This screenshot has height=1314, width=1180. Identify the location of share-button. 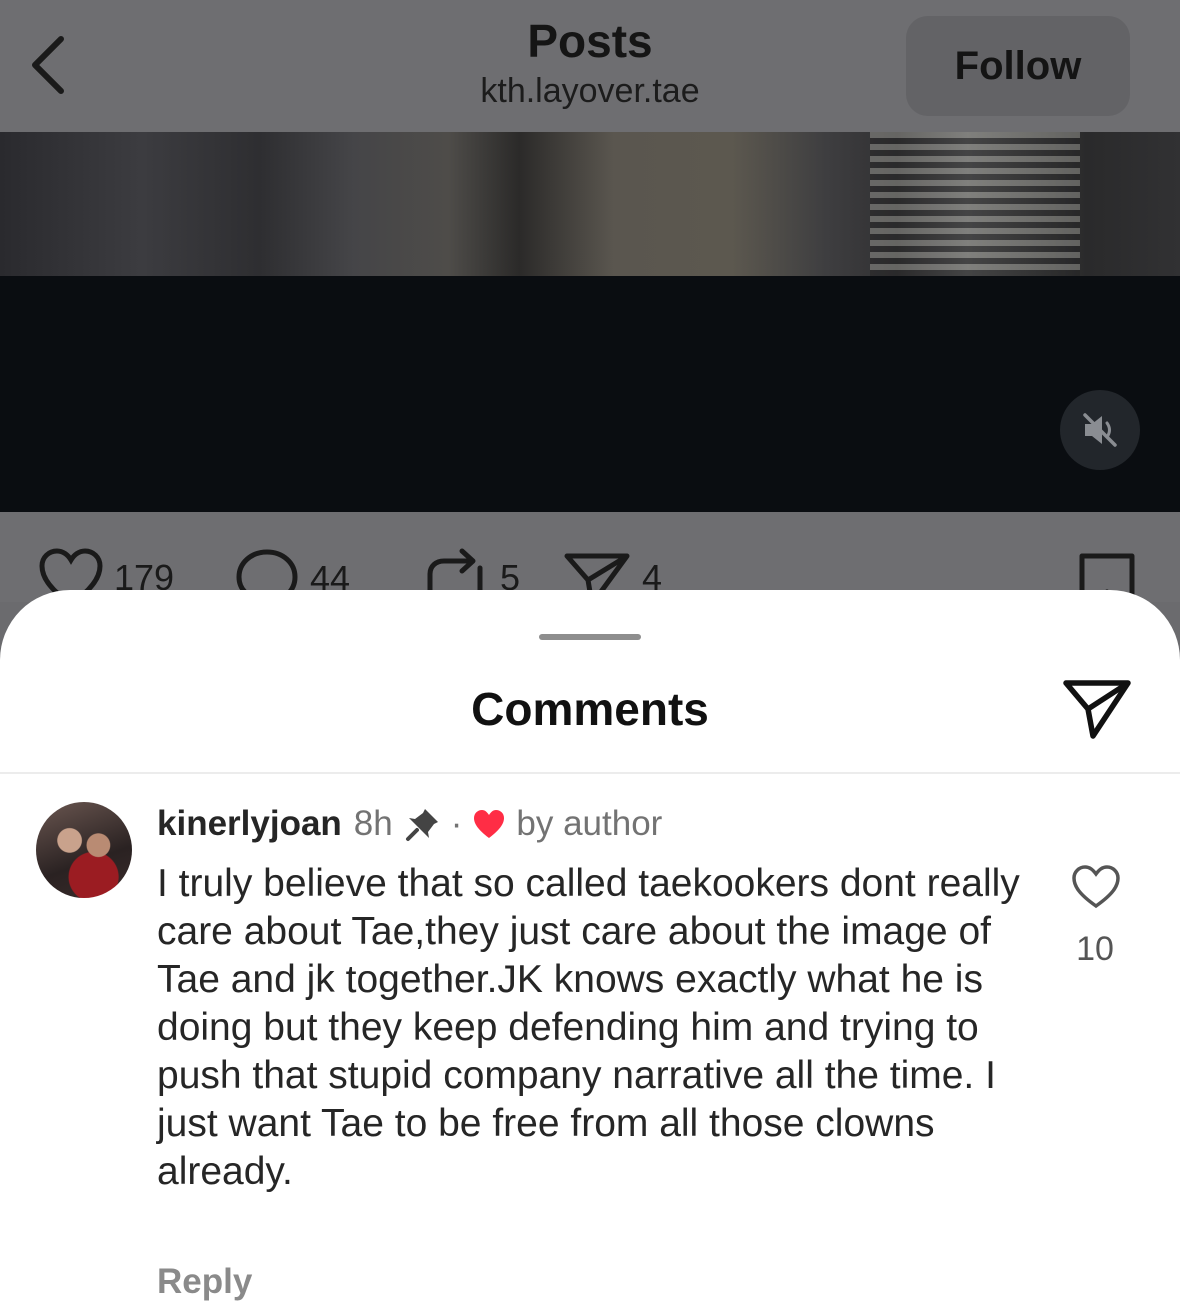
(1097, 708).